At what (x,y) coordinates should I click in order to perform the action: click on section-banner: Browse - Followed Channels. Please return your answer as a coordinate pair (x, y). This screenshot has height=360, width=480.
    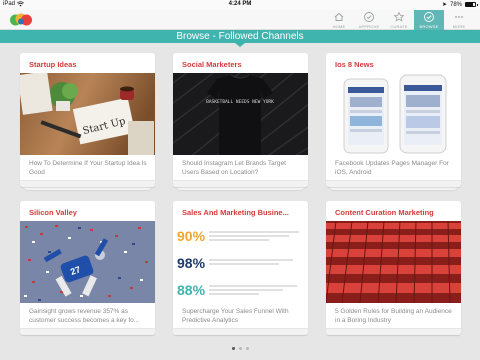
    Looking at the image, I should click on (240, 36).